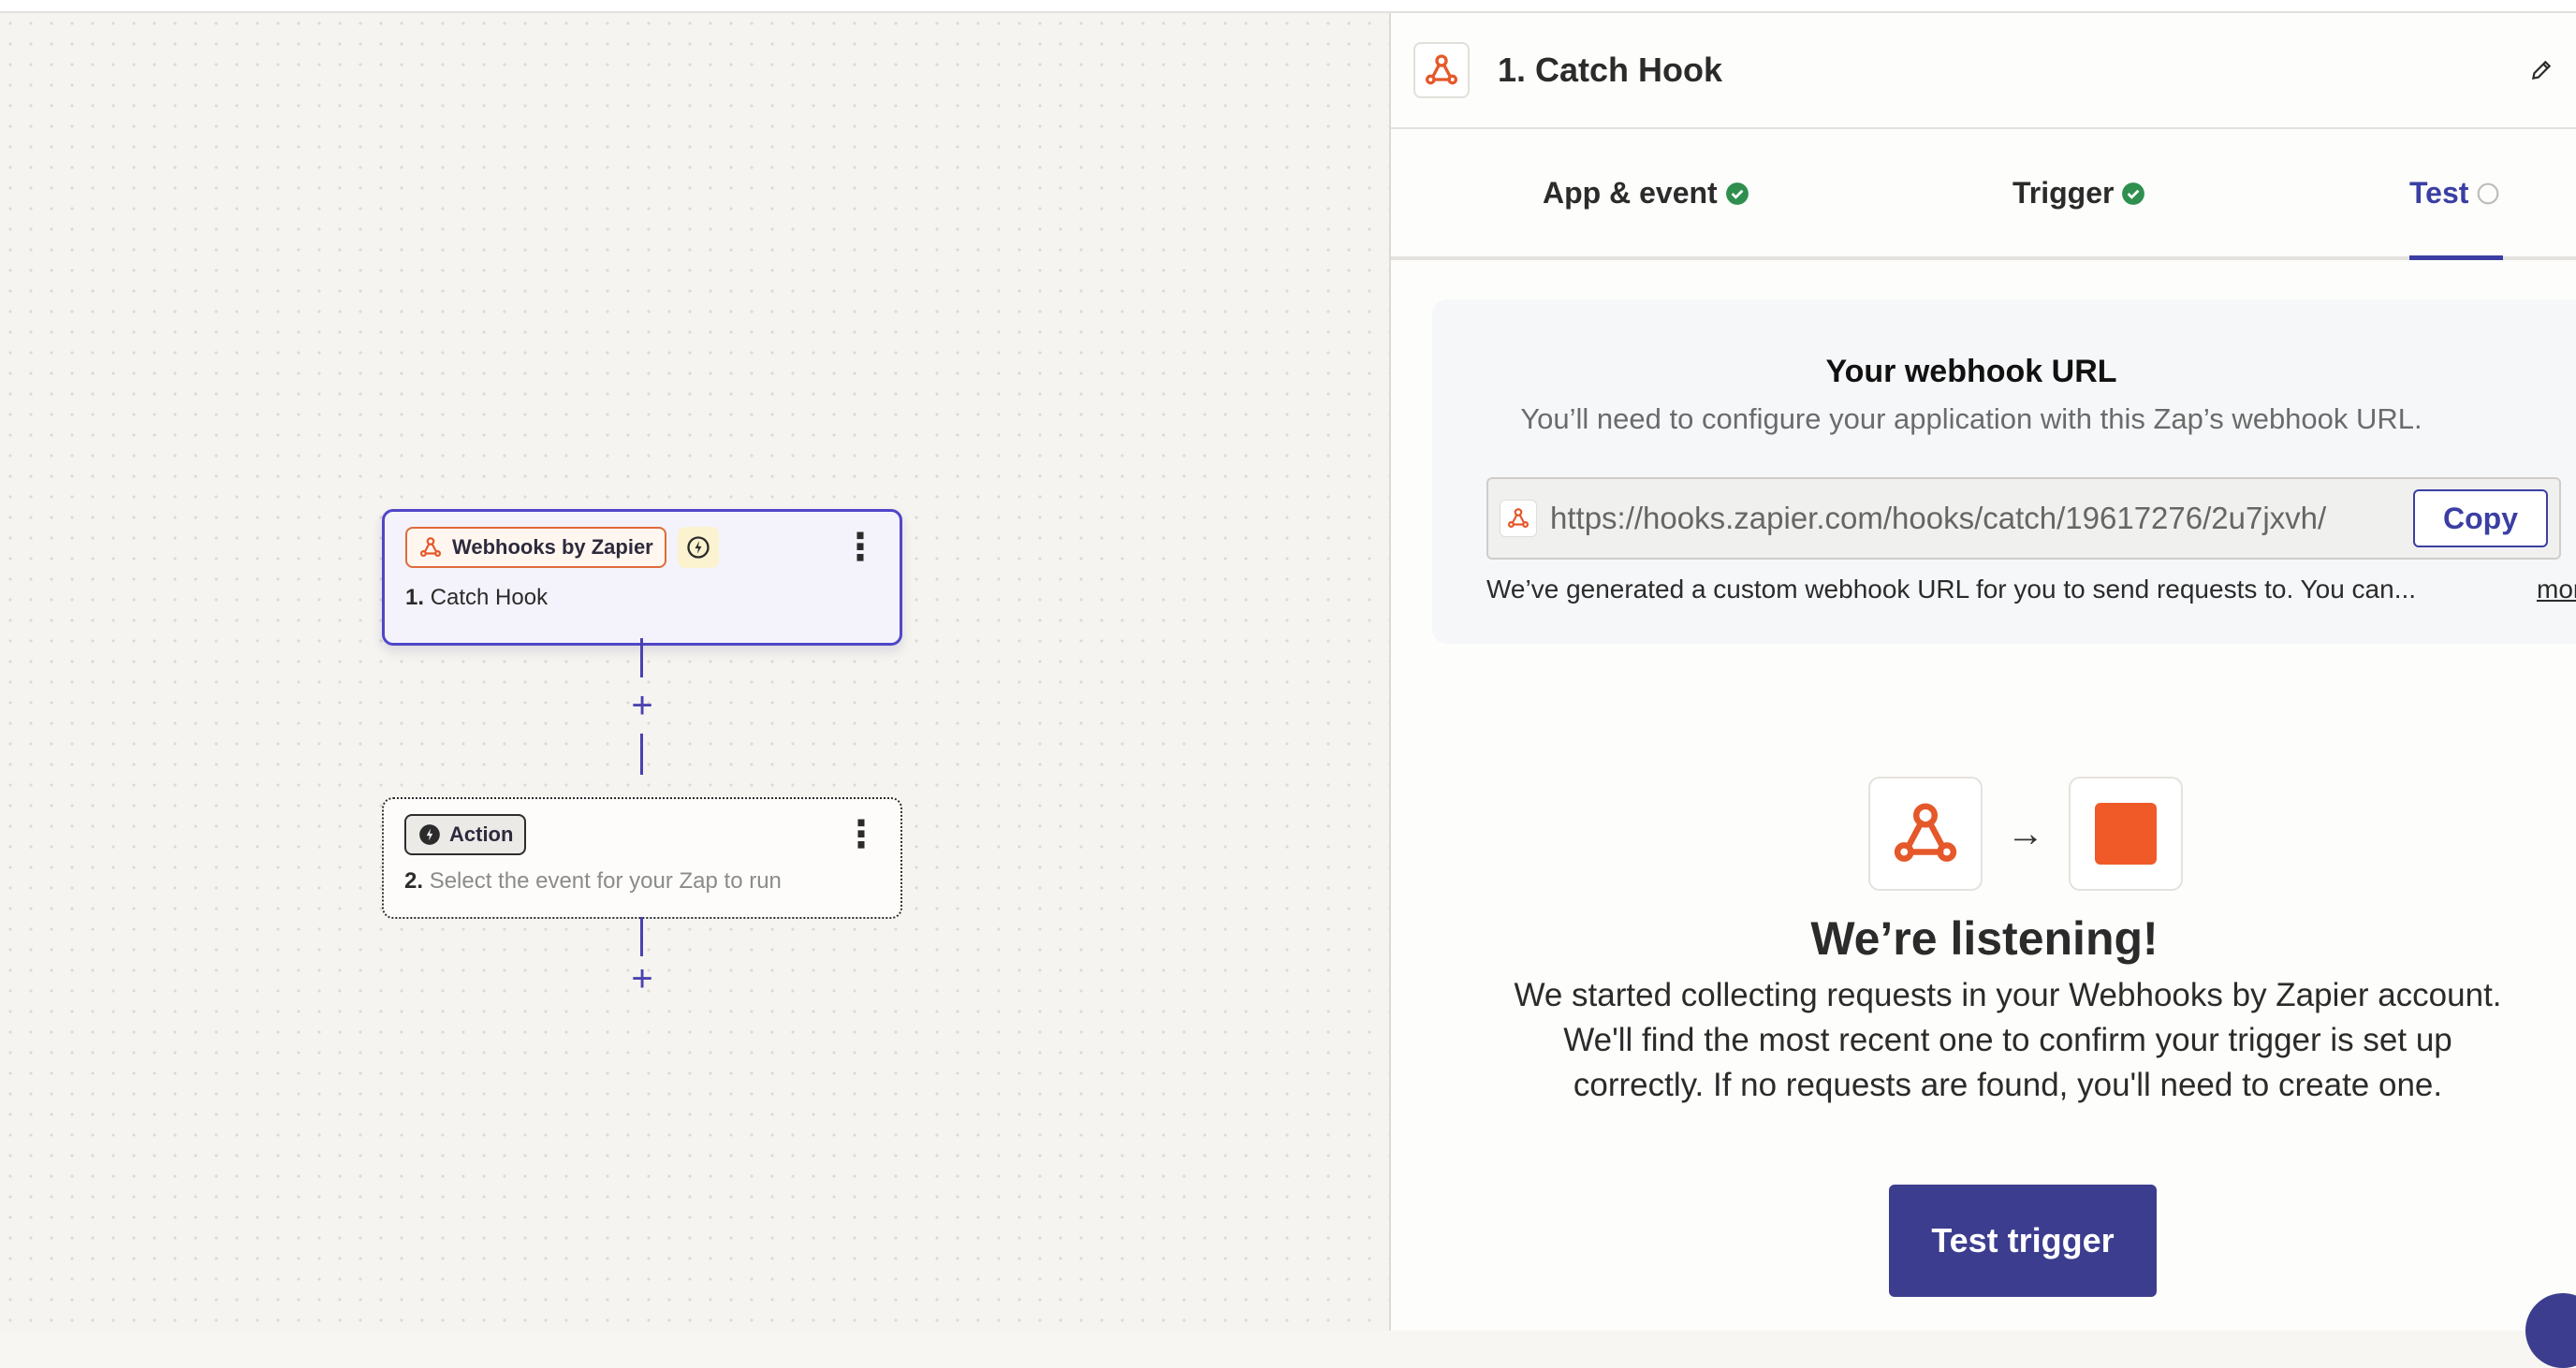  I want to click on url-app-icon, so click(1518, 518).